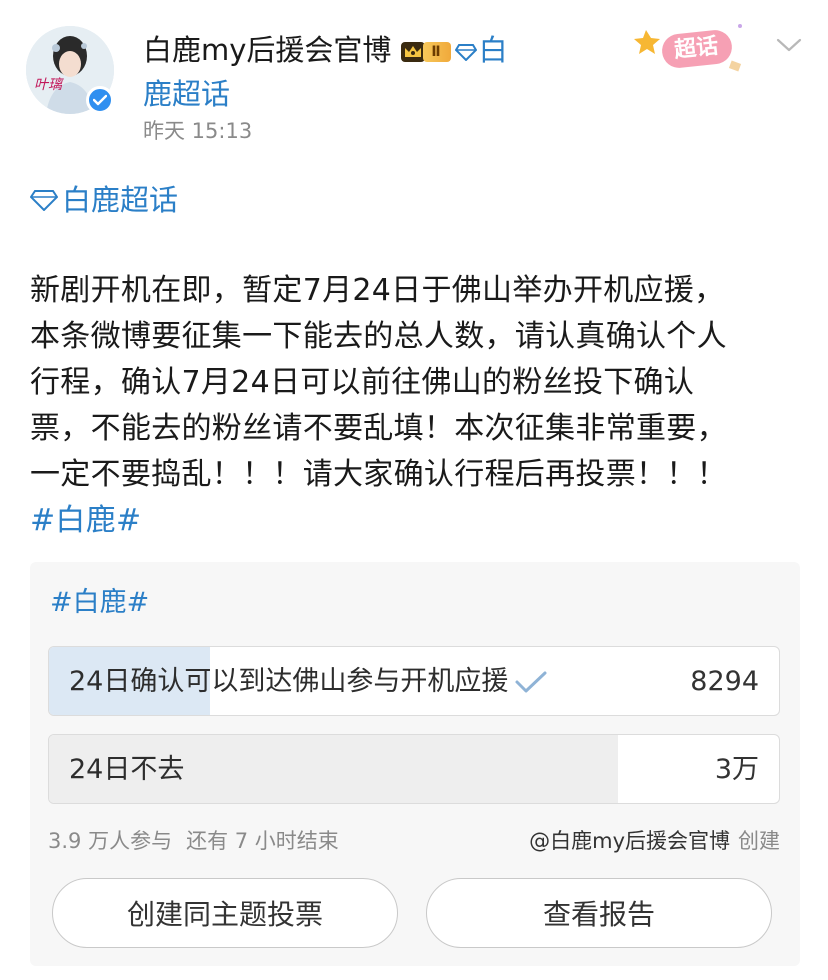 This screenshot has height=980, width=828. What do you see at coordinates (736, 769) in the screenshot?
I see `poll-option-count: 3万` at bounding box center [736, 769].